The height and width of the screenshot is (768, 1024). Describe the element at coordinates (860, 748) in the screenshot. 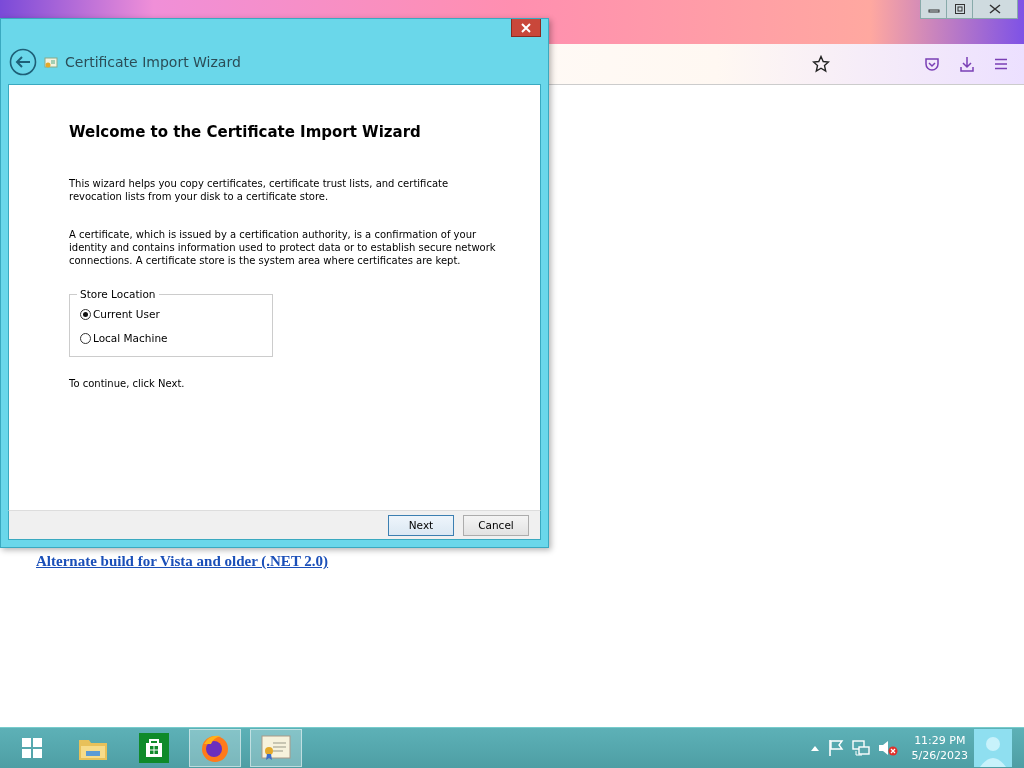

I see `network-icon` at that location.